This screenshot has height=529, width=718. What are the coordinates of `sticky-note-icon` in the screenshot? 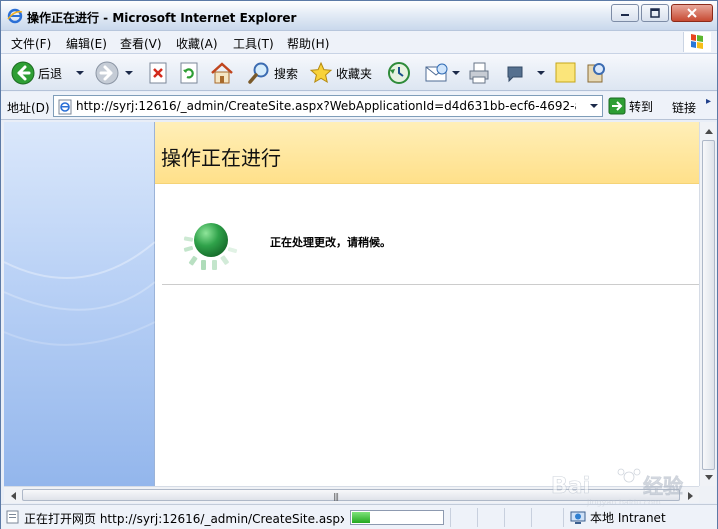 It's located at (565, 72).